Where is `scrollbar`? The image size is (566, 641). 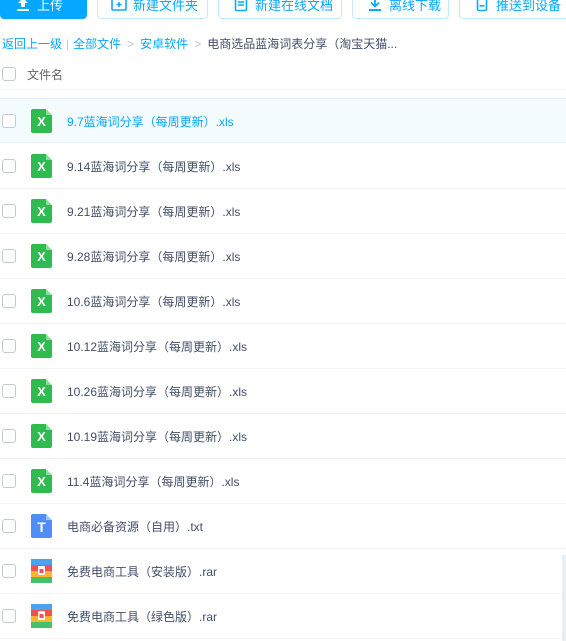
scrollbar is located at coordinates (564, 598).